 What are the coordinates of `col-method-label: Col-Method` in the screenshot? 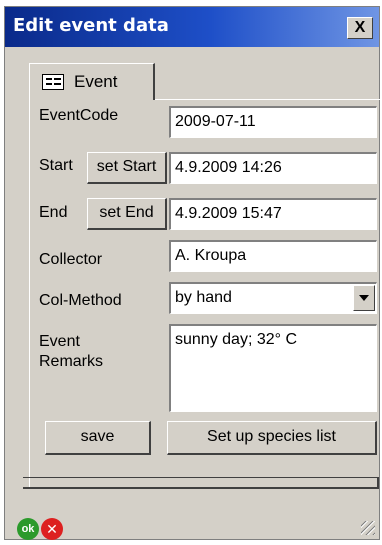 It's located at (80, 300).